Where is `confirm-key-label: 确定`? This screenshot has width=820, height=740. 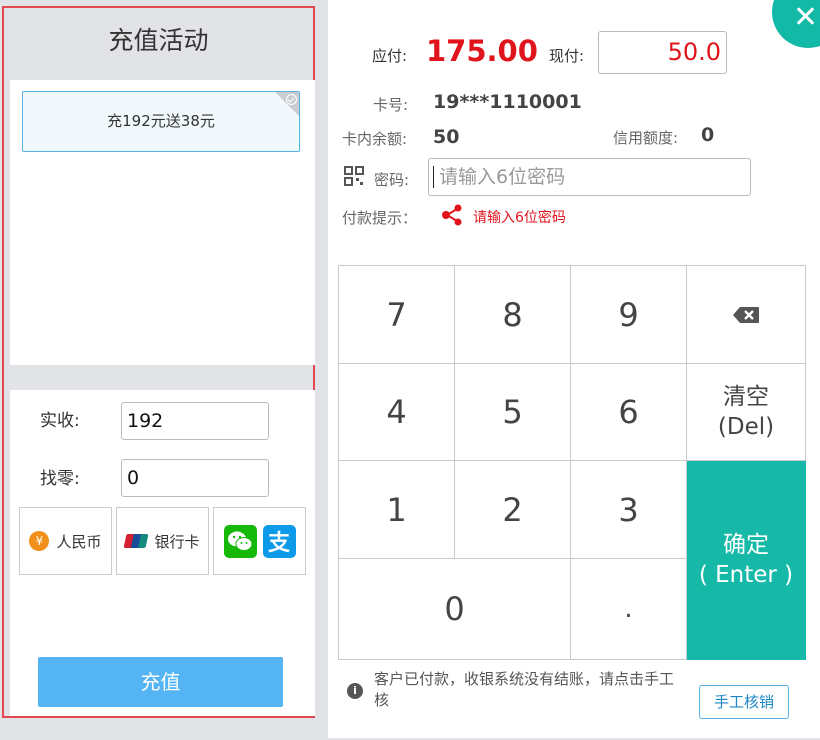
confirm-key-label: 确定 is located at coordinates (746, 545).